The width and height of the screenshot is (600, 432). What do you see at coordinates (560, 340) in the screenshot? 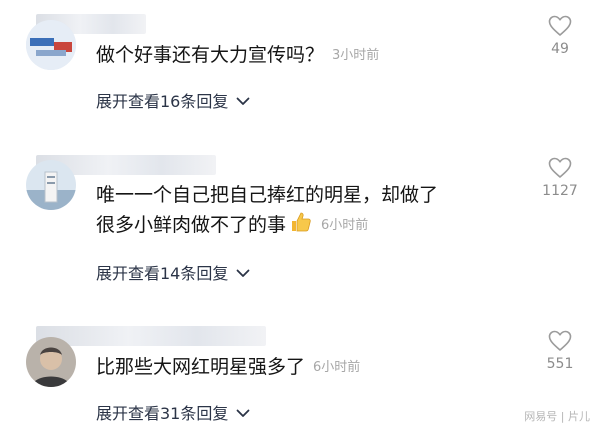
I see `heart-icon` at bounding box center [560, 340].